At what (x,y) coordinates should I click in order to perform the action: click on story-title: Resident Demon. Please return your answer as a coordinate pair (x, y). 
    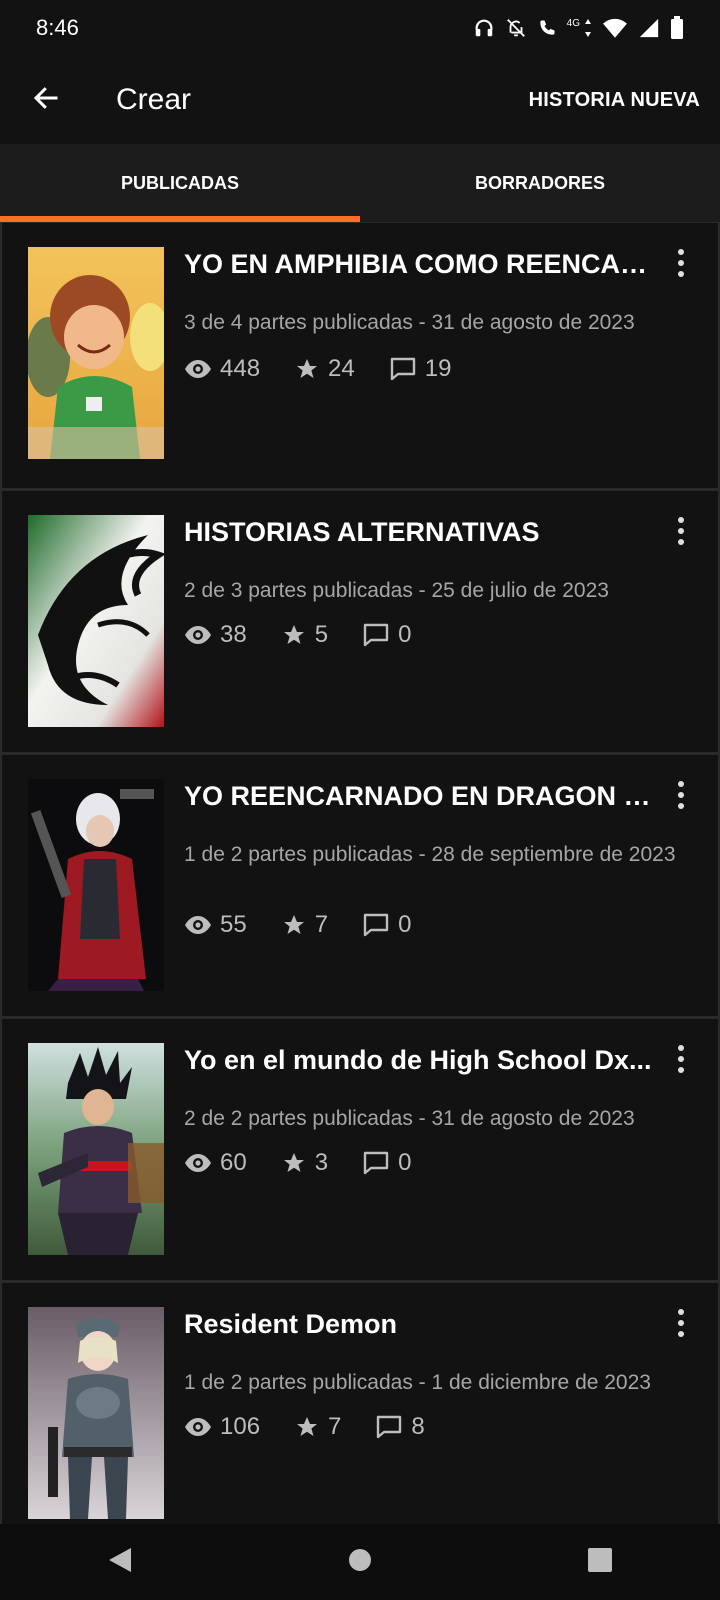
    Looking at the image, I should click on (291, 1324).